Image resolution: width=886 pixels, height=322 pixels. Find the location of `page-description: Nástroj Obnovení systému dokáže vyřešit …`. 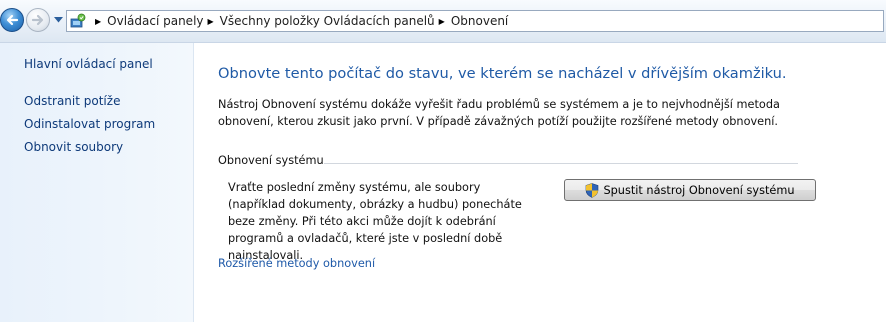

page-description: Nástroj Obnovení systému dokáže vyřešit … is located at coordinates (499, 113).